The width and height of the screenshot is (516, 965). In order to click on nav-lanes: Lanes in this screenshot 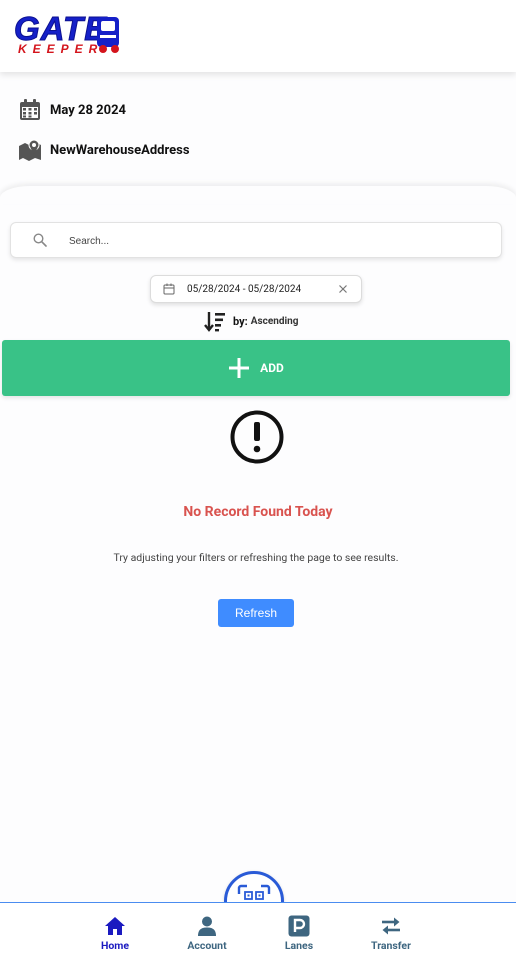, I will do `click(299, 933)`.